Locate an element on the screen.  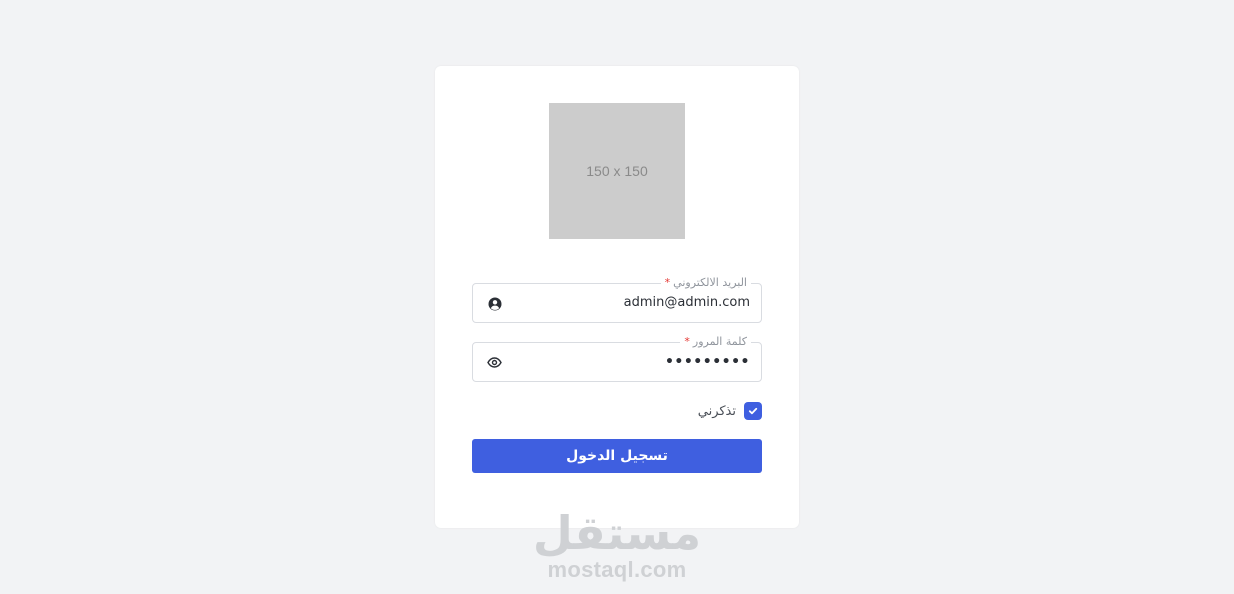
user-circle-icon is located at coordinates (494, 303).